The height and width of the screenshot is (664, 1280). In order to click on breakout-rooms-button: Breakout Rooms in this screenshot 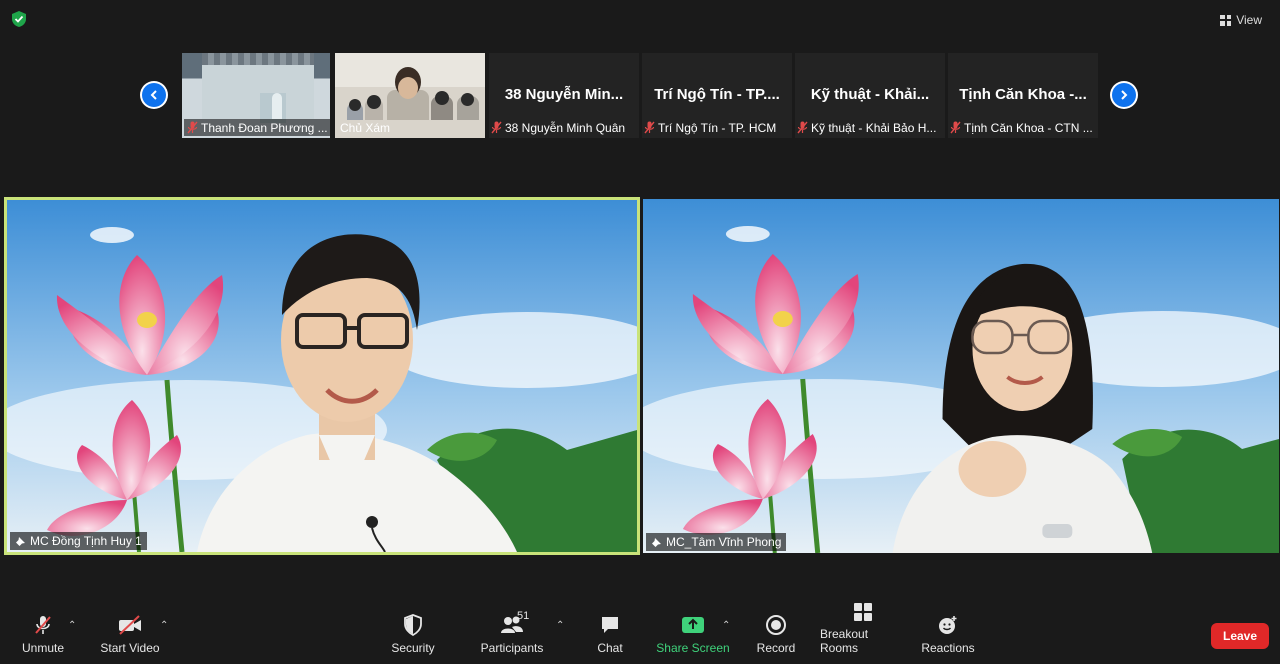, I will do `click(863, 632)`.